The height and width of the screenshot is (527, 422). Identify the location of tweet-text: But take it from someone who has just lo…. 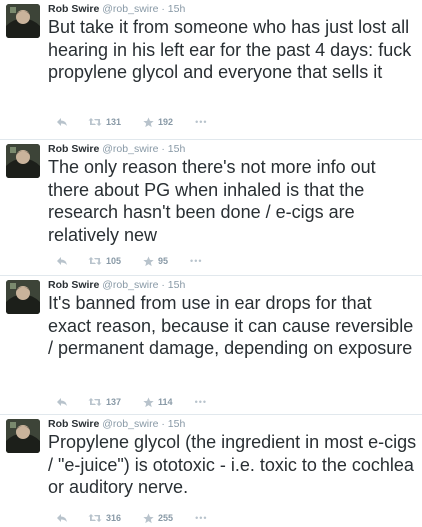
(230, 49).